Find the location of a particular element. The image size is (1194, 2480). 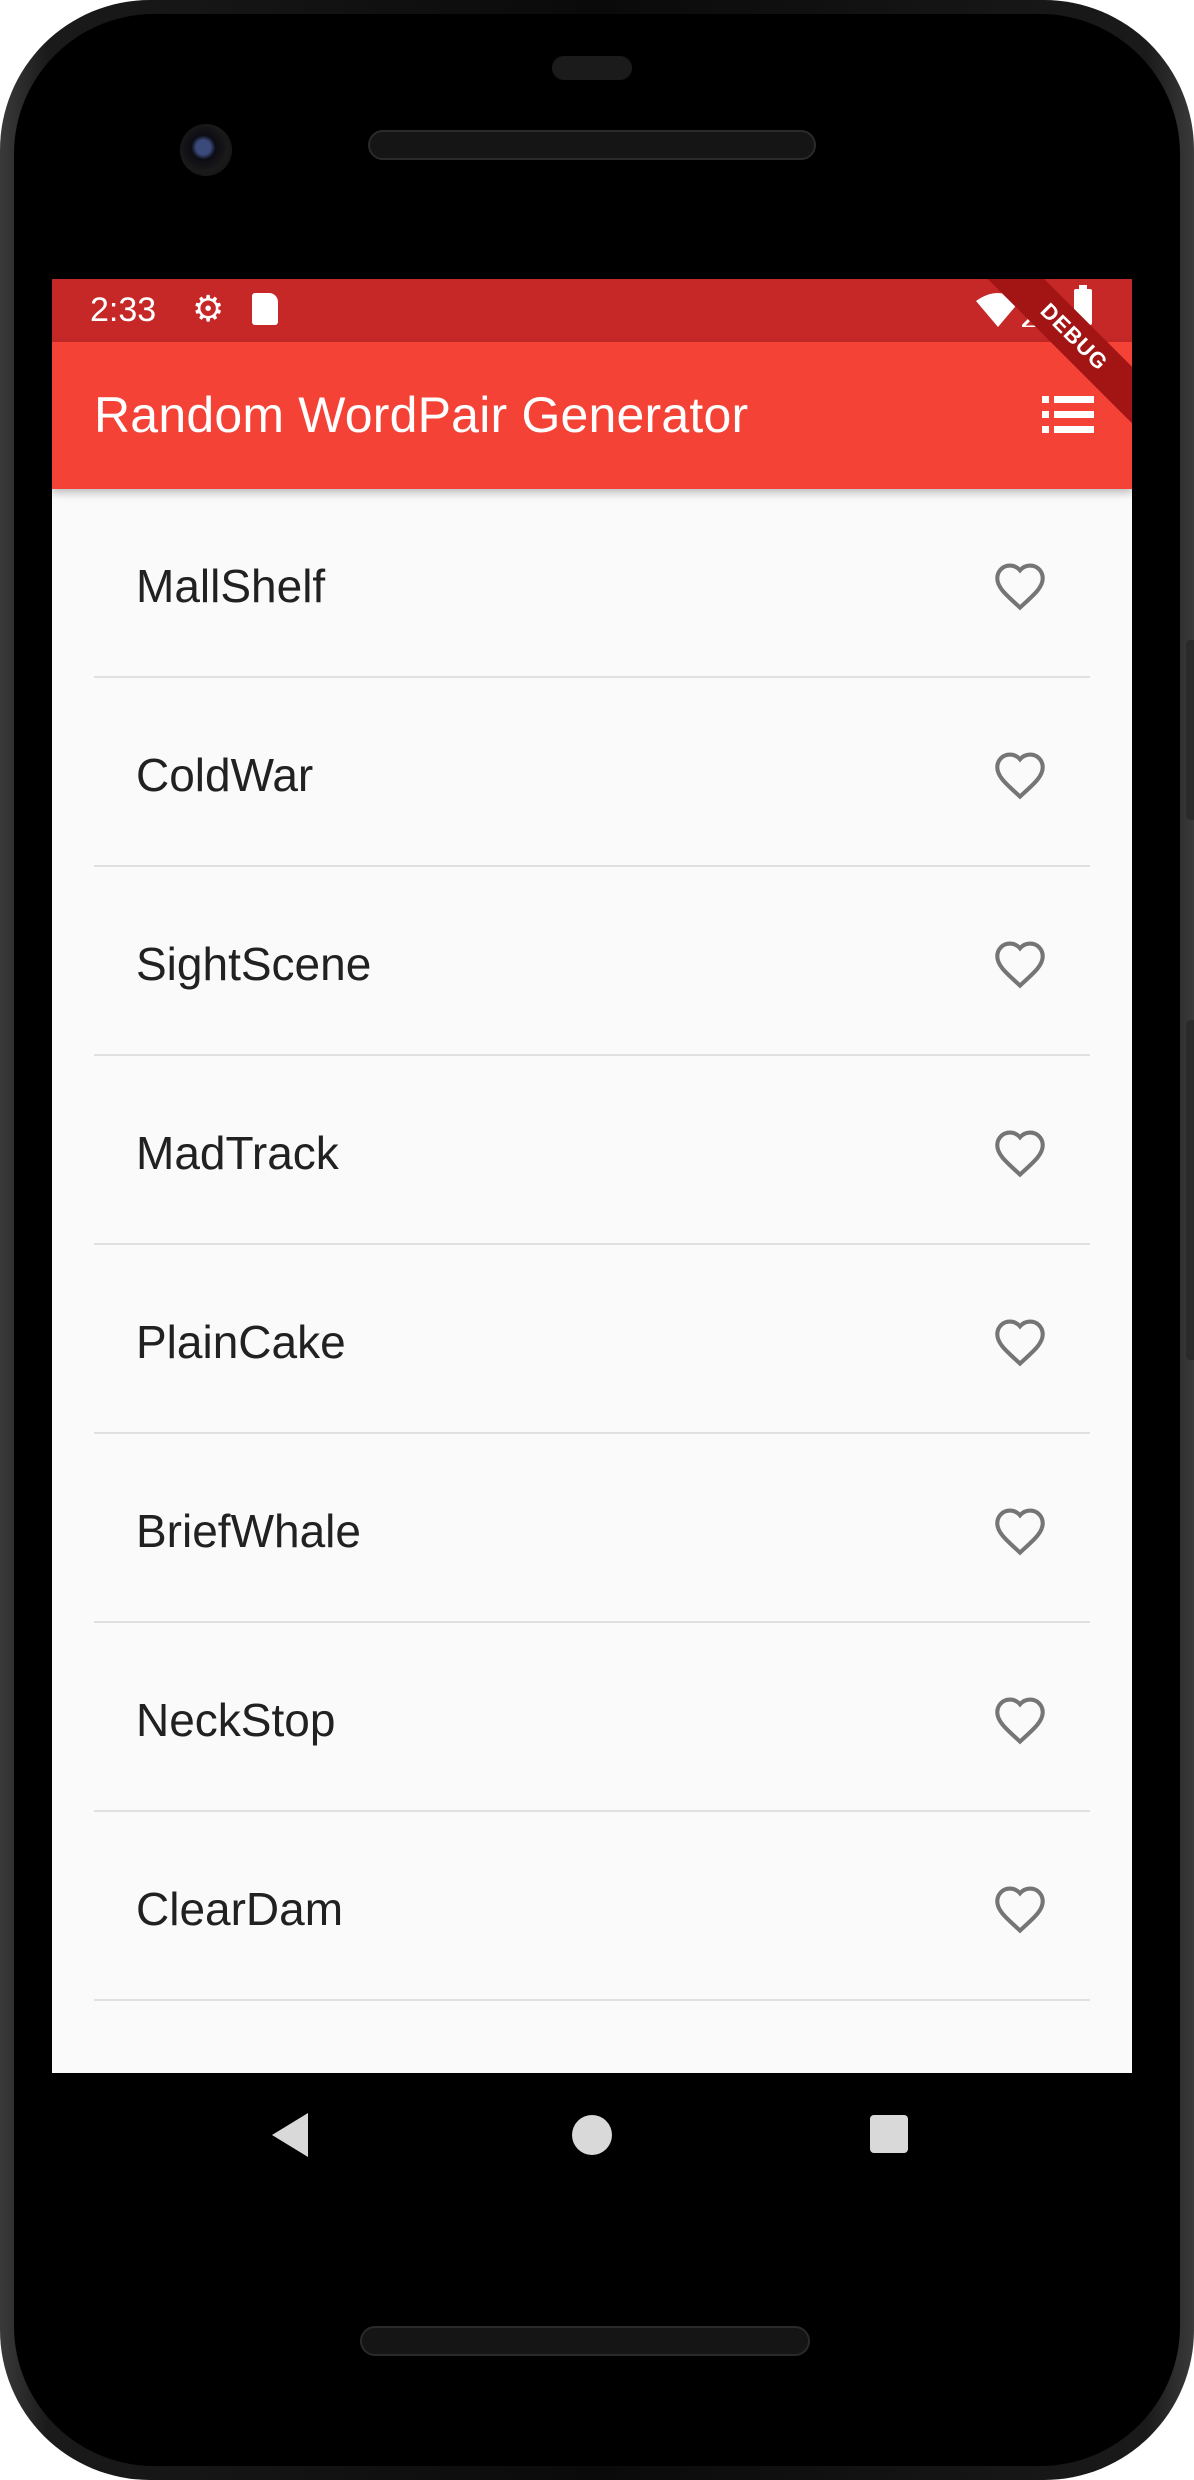

status-bar: 2:33 ⚙ is located at coordinates (592, 310).